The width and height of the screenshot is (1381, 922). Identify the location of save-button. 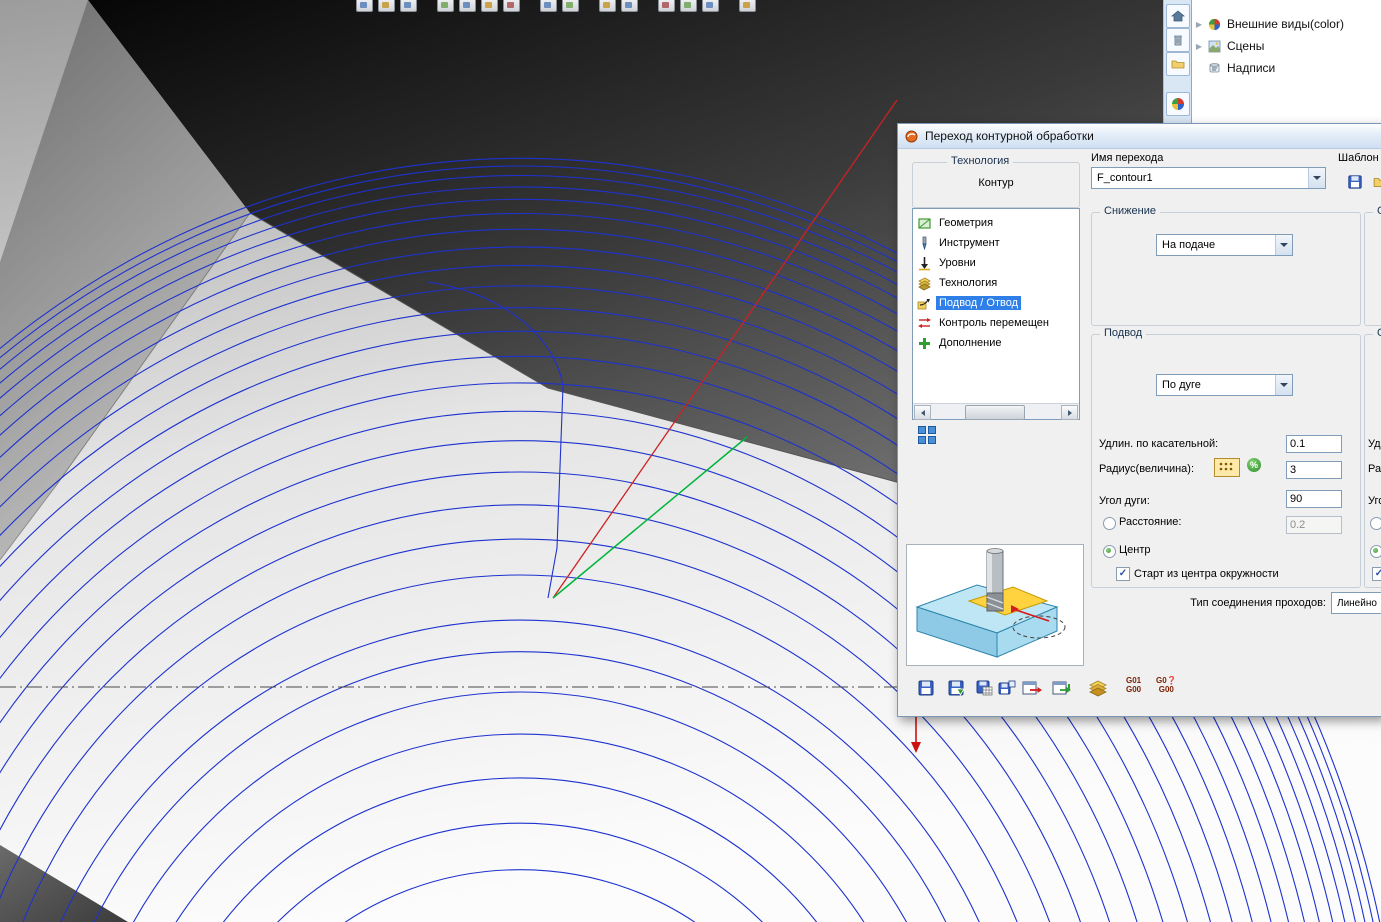
(926, 688).